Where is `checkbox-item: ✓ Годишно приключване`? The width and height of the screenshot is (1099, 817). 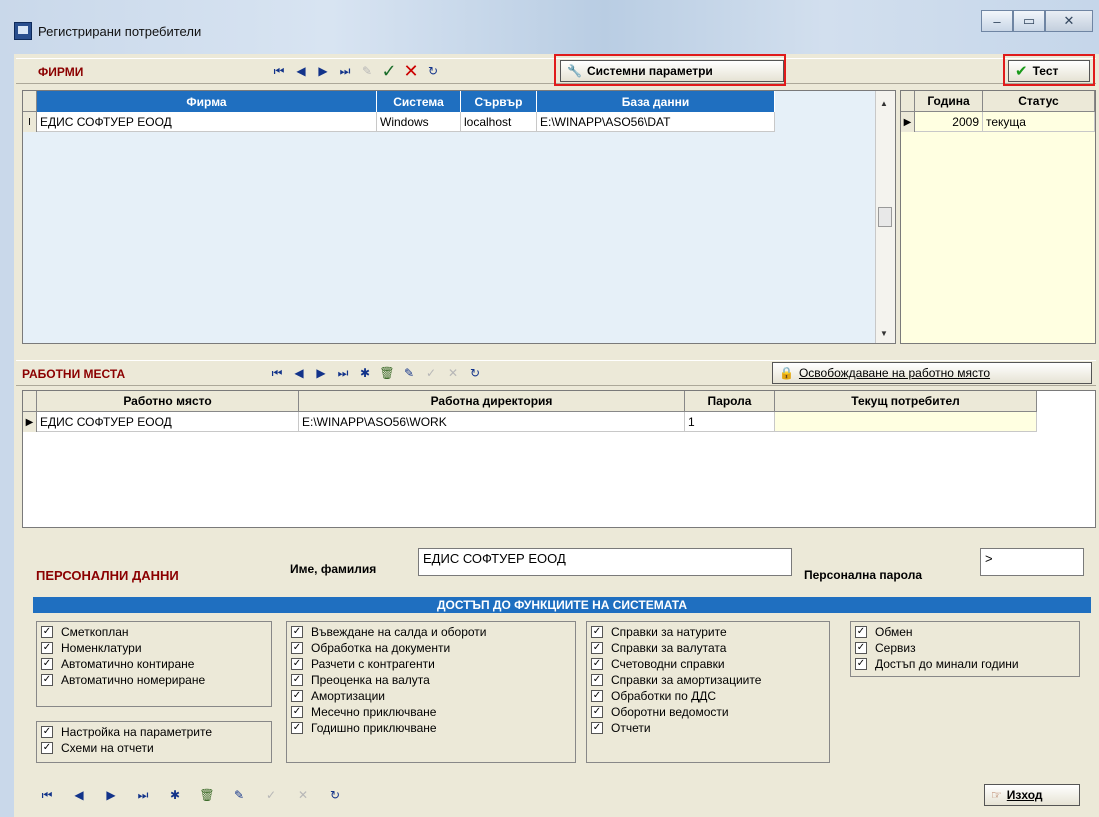
checkbox-item: ✓ Годишно приключване is located at coordinates (431, 728).